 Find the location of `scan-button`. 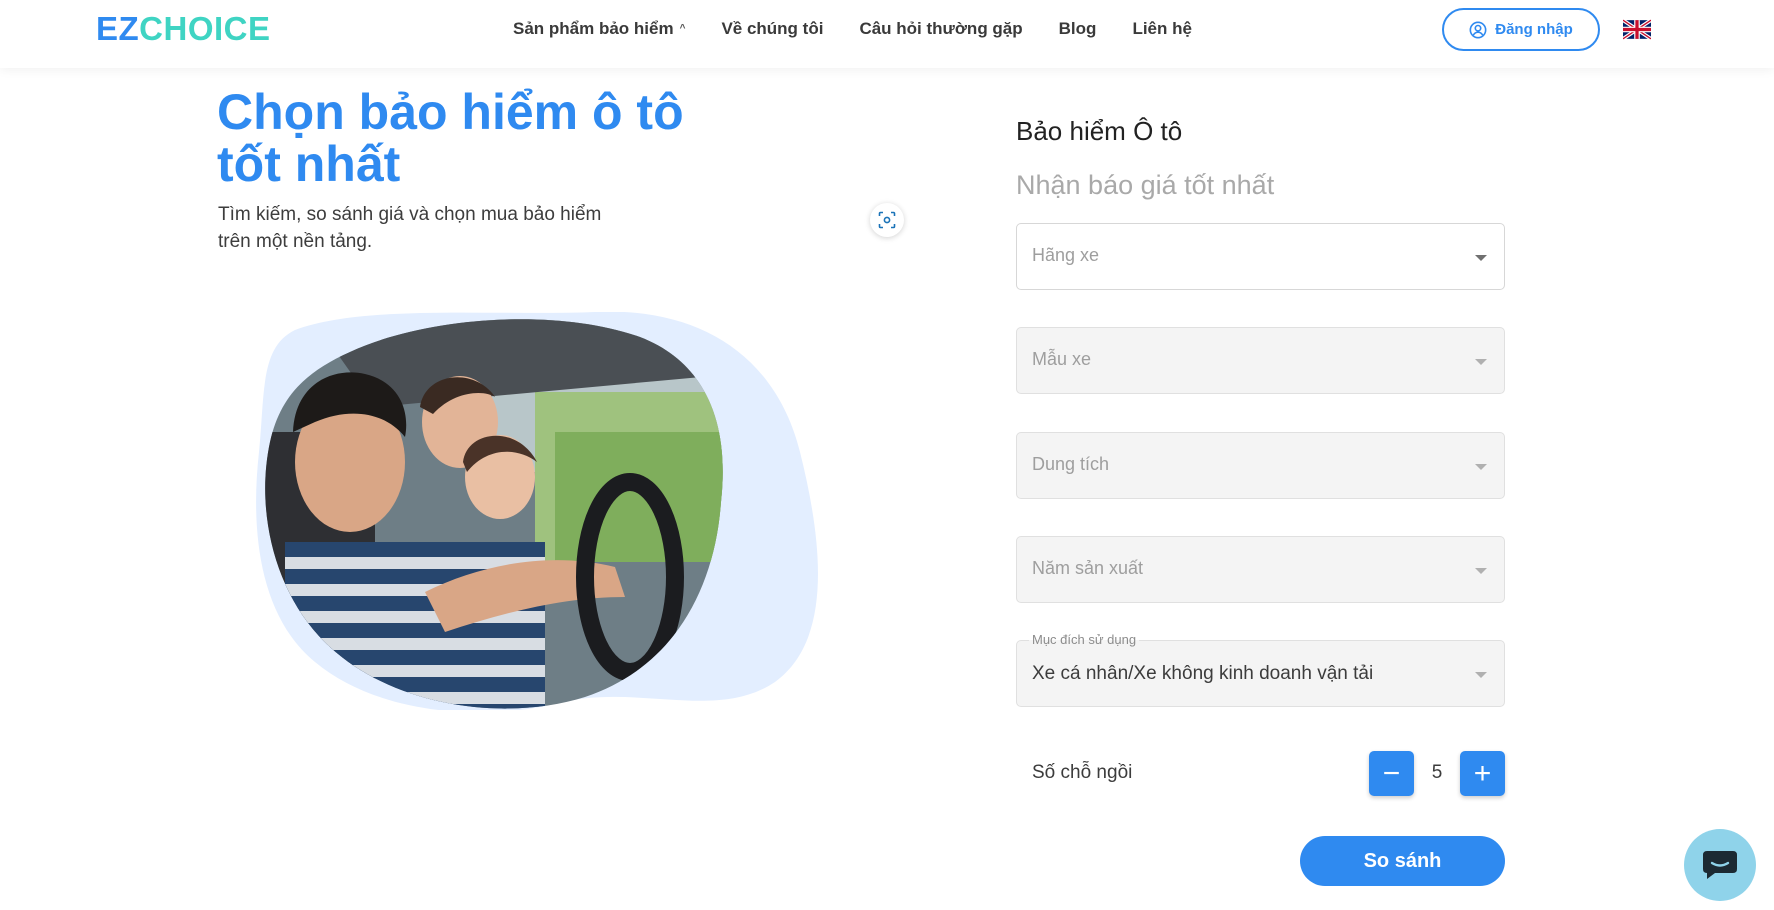

scan-button is located at coordinates (887, 220).